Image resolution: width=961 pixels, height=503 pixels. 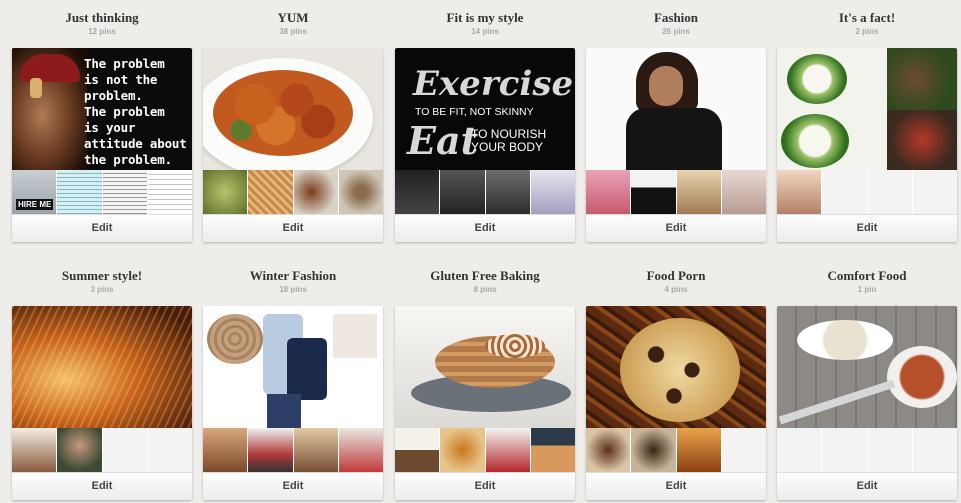 I want to click on pin-count: 1 pin, so click(x=867, y=289).